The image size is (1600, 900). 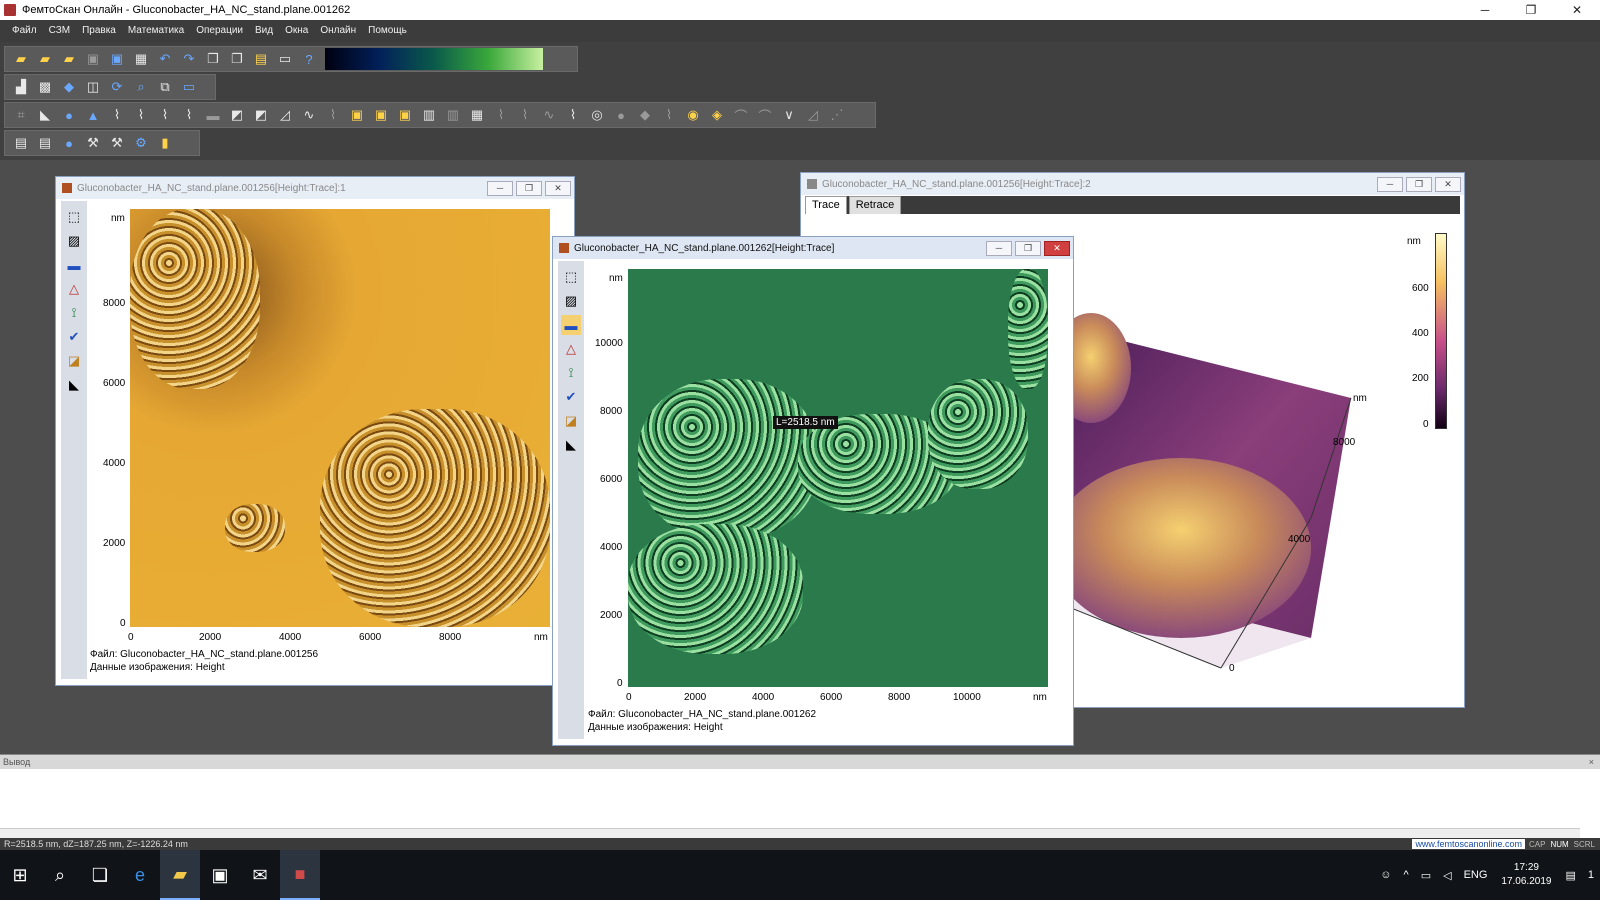 What do you see at coordinates (237, 115) in the screenshot?
I see `tool10-icon: ◩` at bounding box center [237, 115].